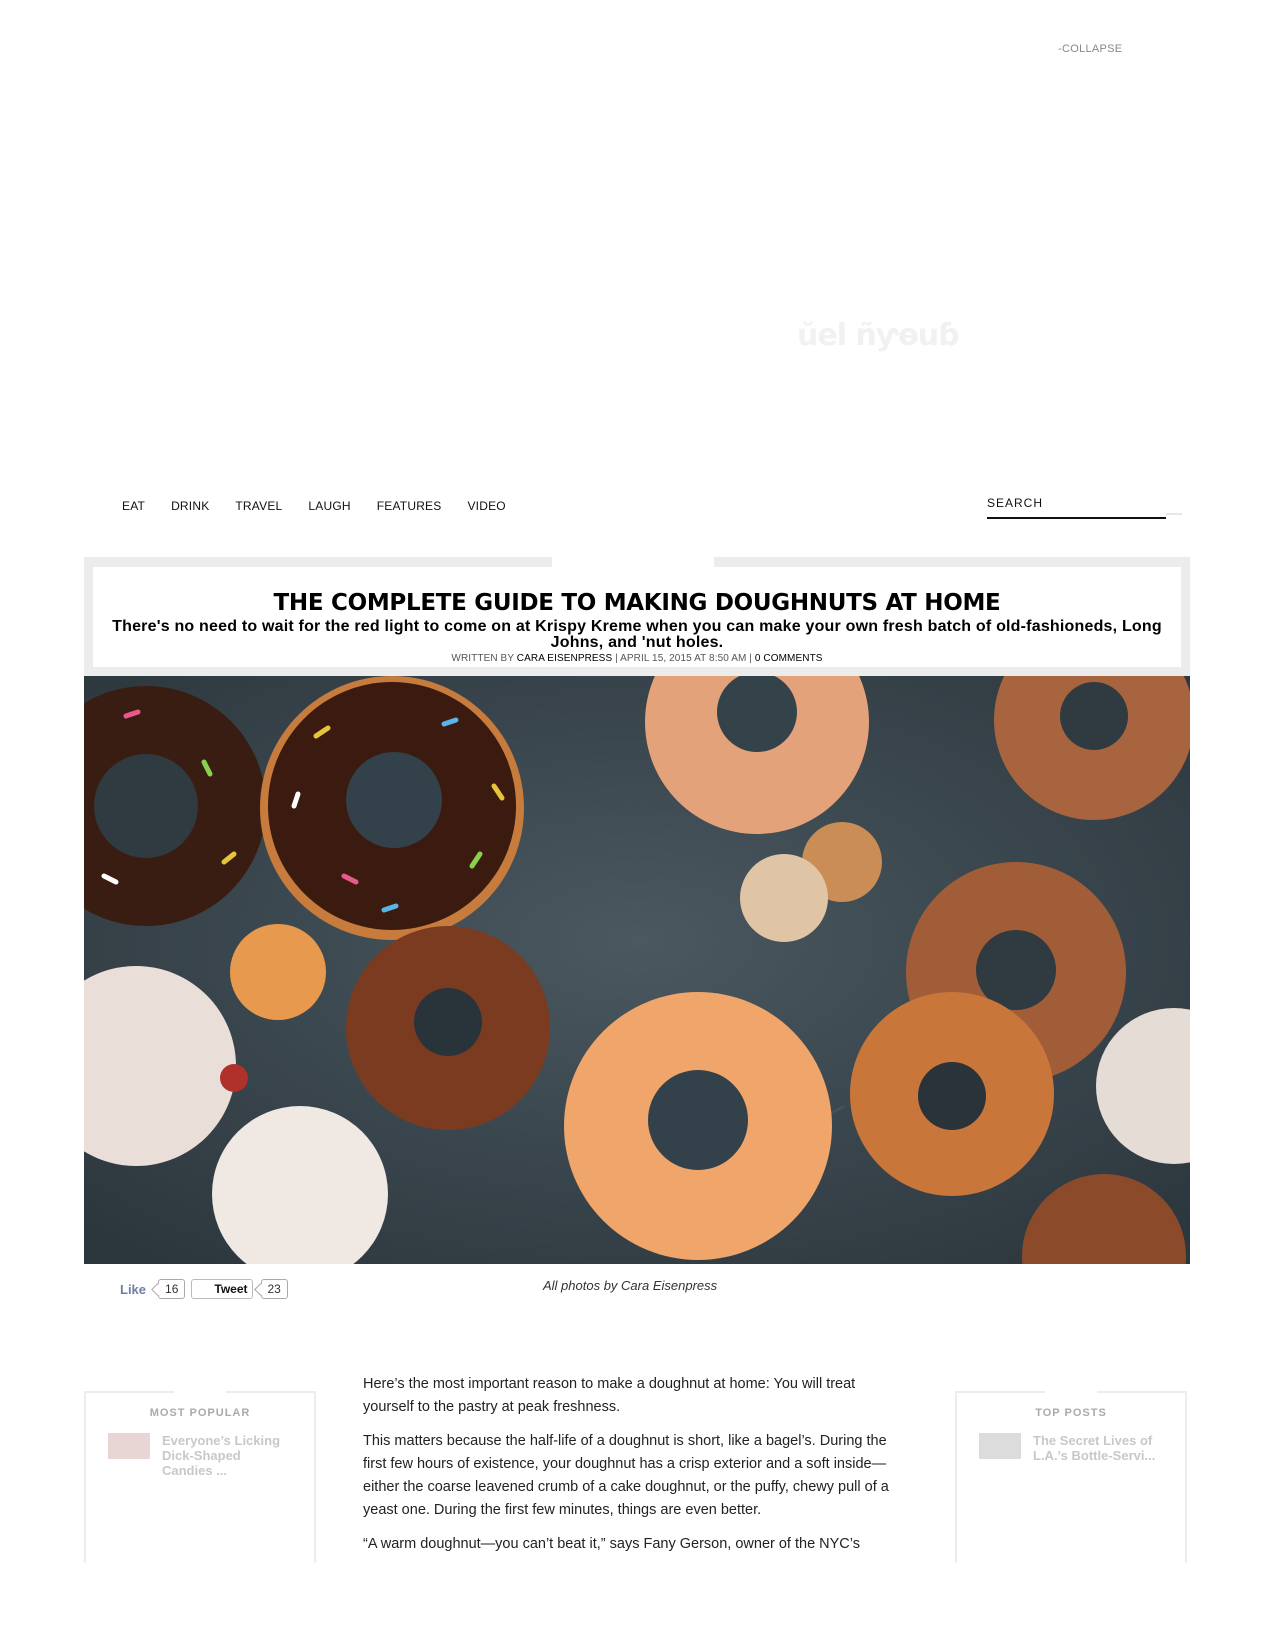 Image resolution: width=1275 pixels, height=1650 pixels. Describe the element at coordinates (564, 658) in the screenshot. I see `author-link: CARA EISENPRESS` at that location.